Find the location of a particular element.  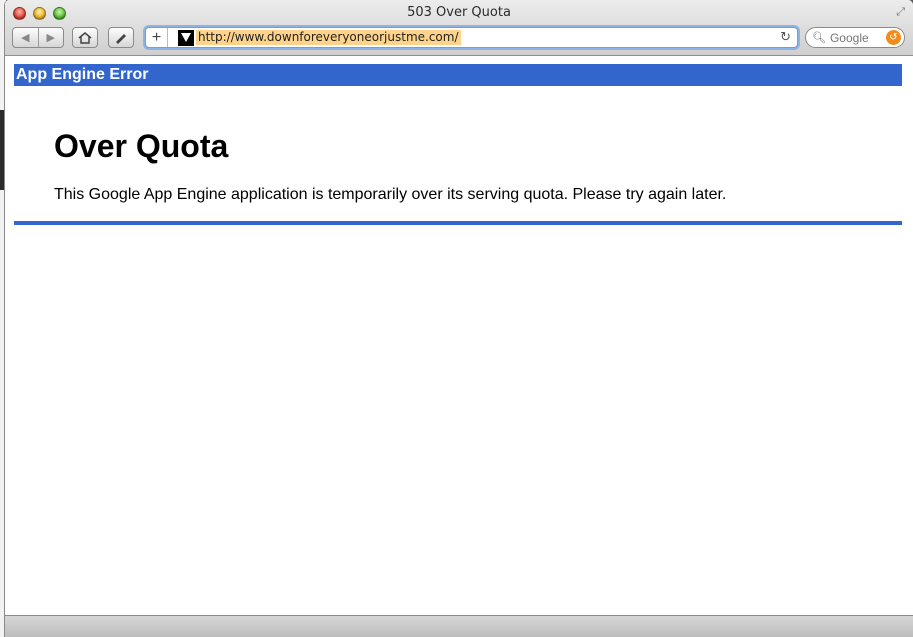

site-favicon-icon is located at coordinates (186, 37).